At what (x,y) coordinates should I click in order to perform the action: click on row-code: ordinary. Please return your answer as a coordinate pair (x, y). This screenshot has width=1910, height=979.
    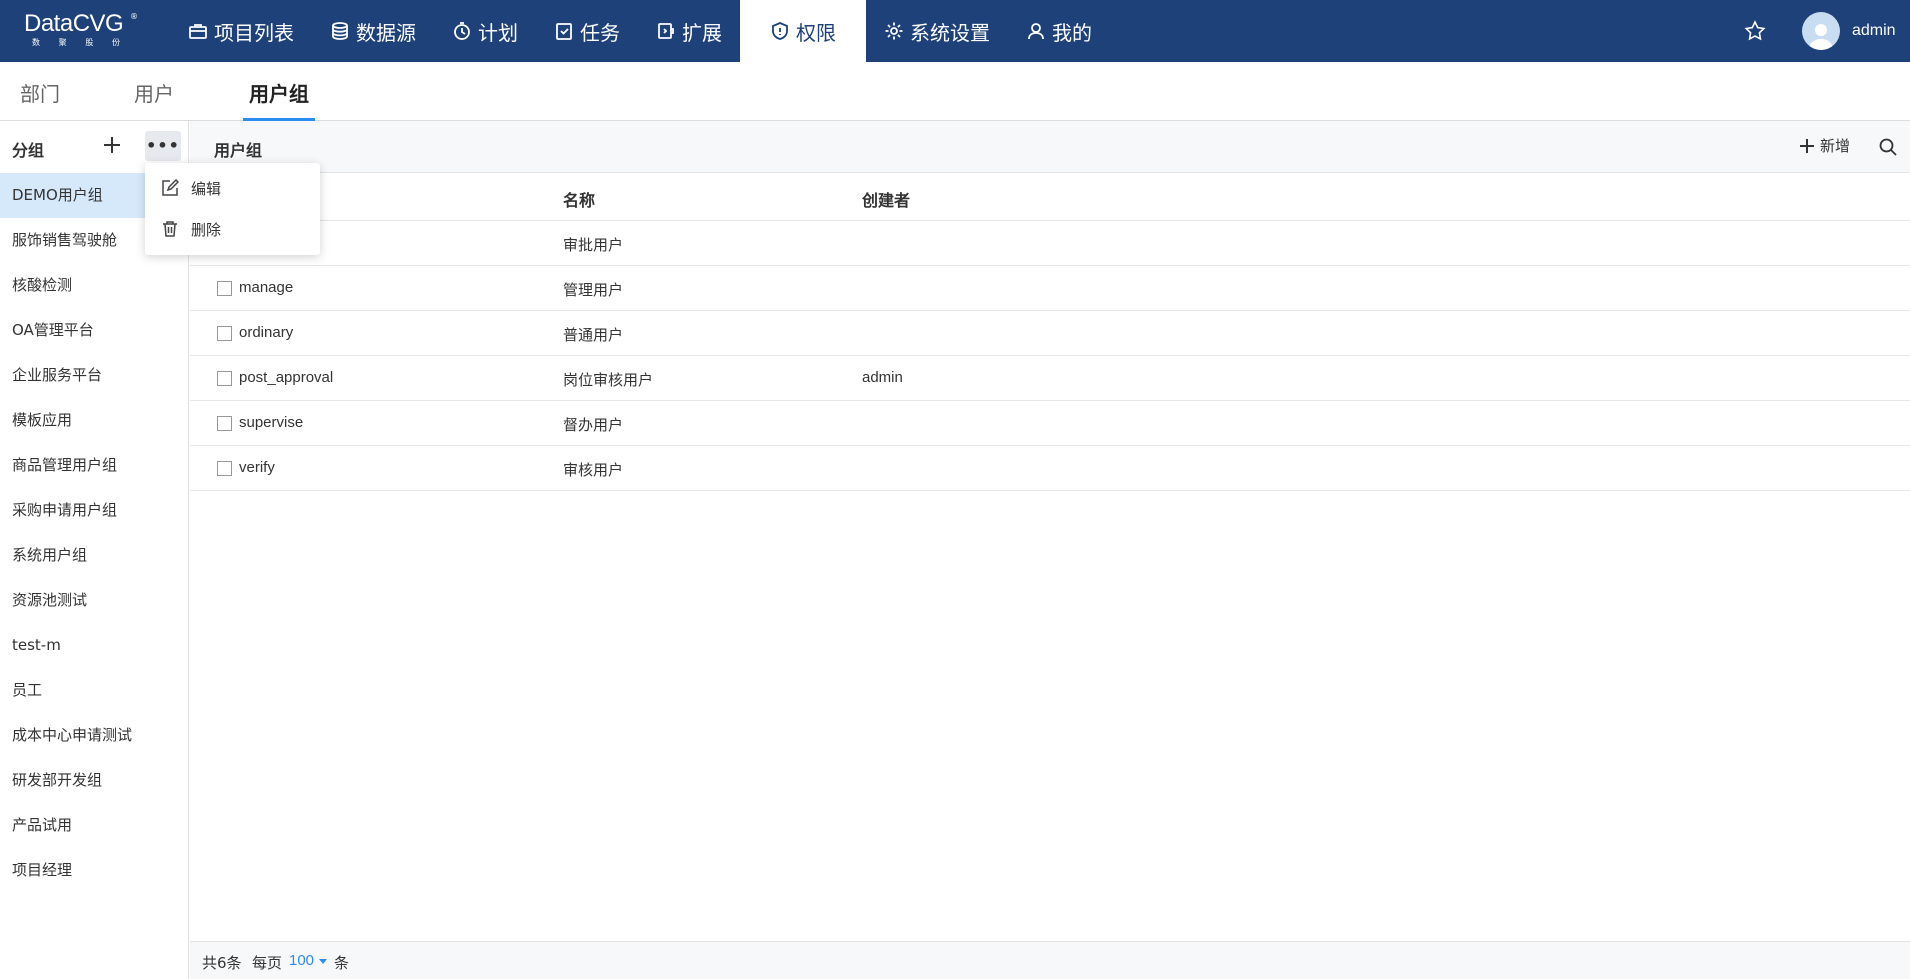
    Looking at the image, I should click on (266, 332).